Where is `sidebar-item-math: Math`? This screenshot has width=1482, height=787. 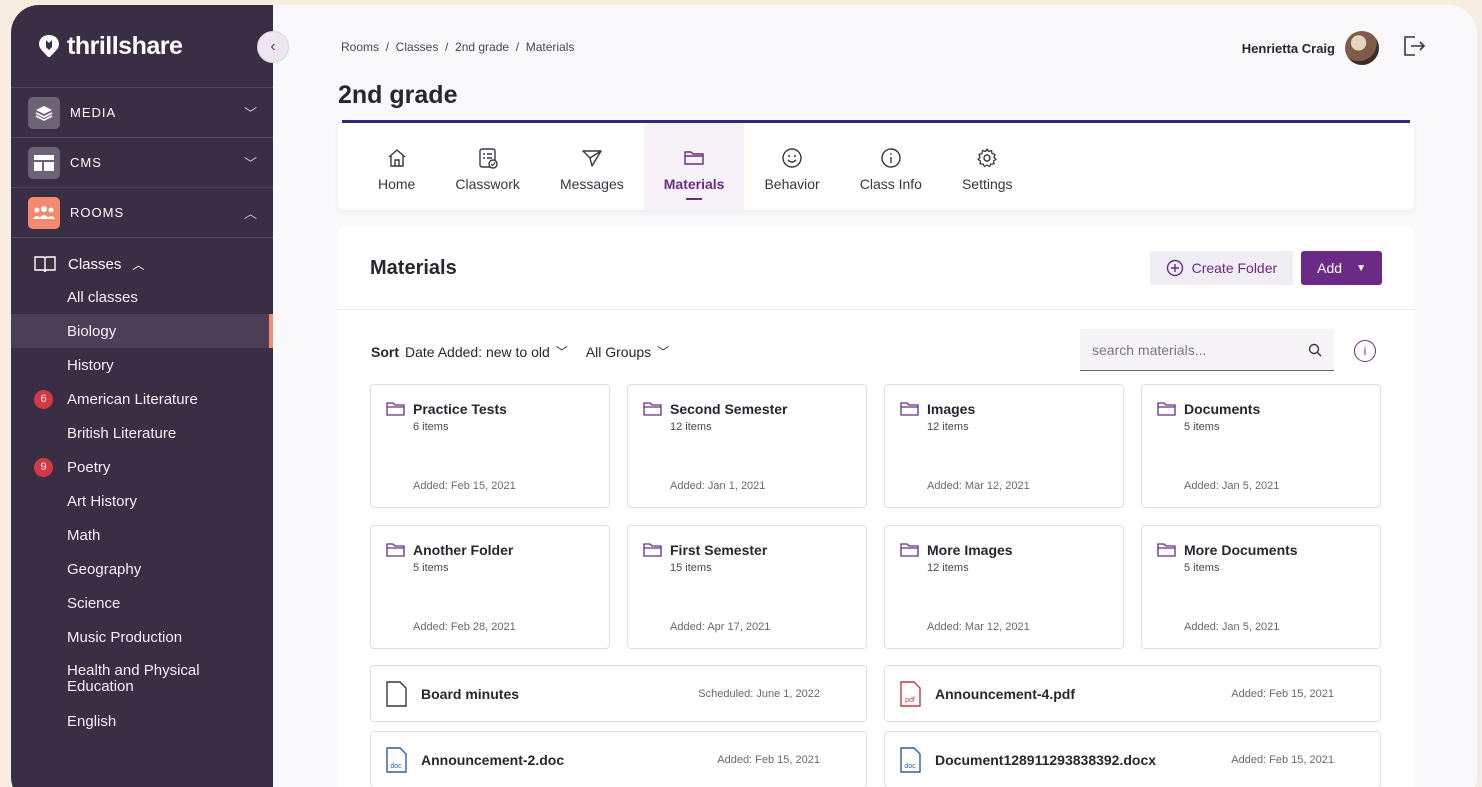 sidebar-item-math: Math is located at coordinates (142, 535).